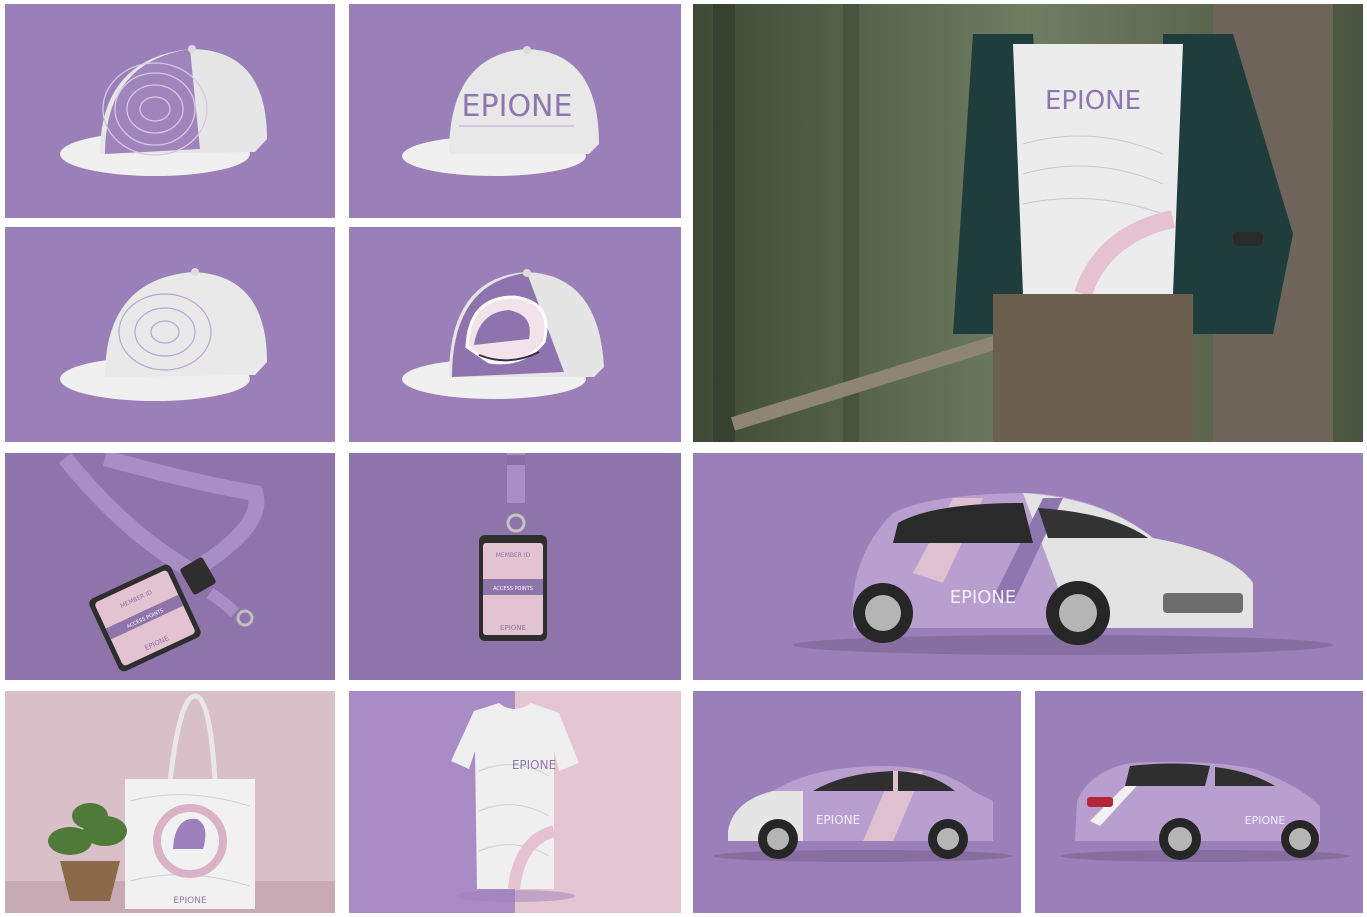  What do you see at coordinates (1093, 101) in the screenshot?
I see `tshirt-logo-text: EPIONE` at bounding box center [1093, 101].